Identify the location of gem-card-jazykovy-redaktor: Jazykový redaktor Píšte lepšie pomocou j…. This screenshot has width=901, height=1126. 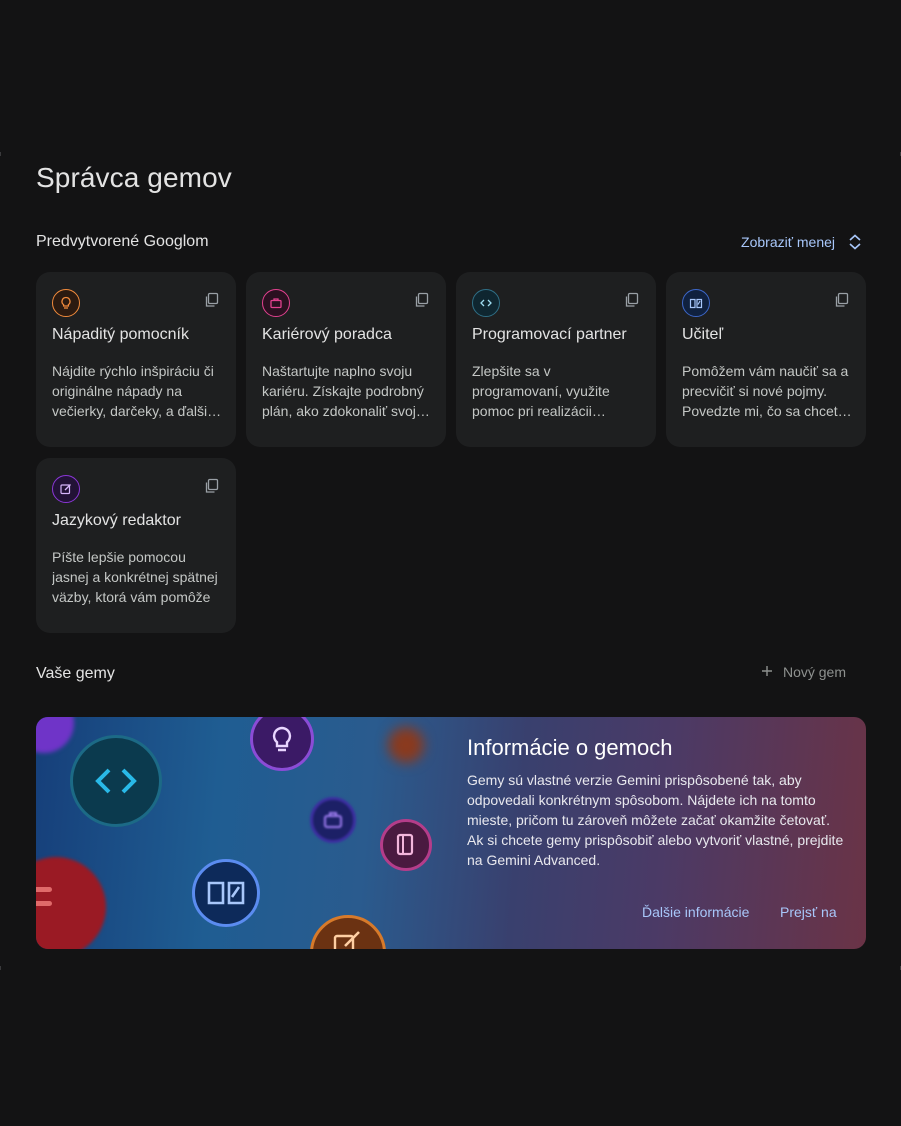
(136, 545).